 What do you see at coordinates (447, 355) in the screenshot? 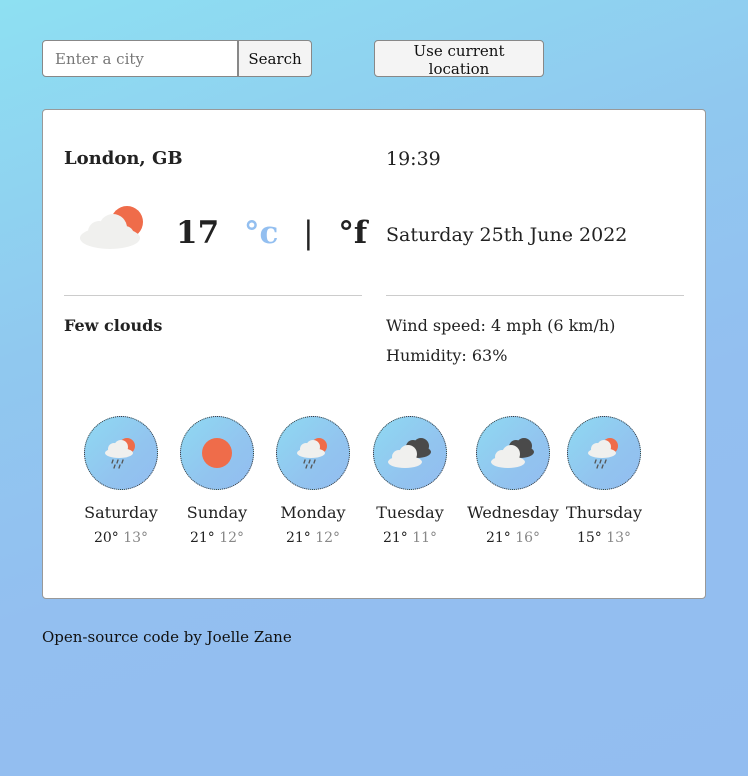
I see `humidity: Humidity: 63%` at bounding box center [447, 355].